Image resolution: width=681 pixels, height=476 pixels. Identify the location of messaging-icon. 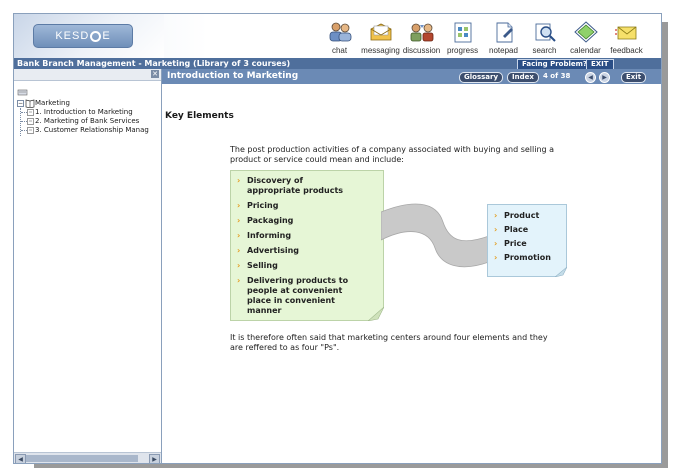
(380, 32).